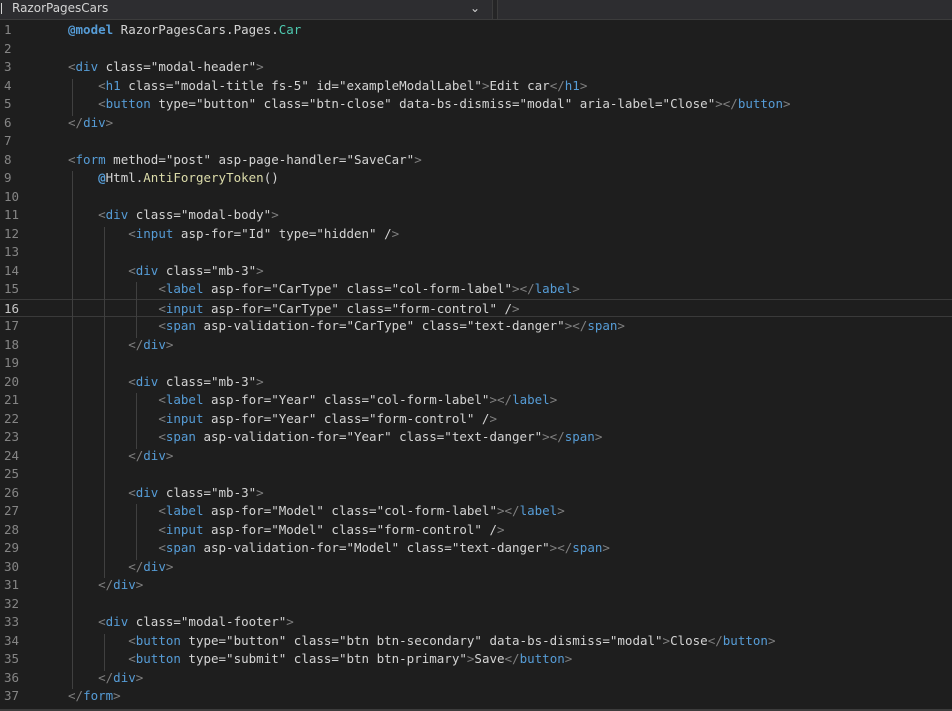 The image size is (952, 711). I want to click on code-line: 25, so click(476, 474).